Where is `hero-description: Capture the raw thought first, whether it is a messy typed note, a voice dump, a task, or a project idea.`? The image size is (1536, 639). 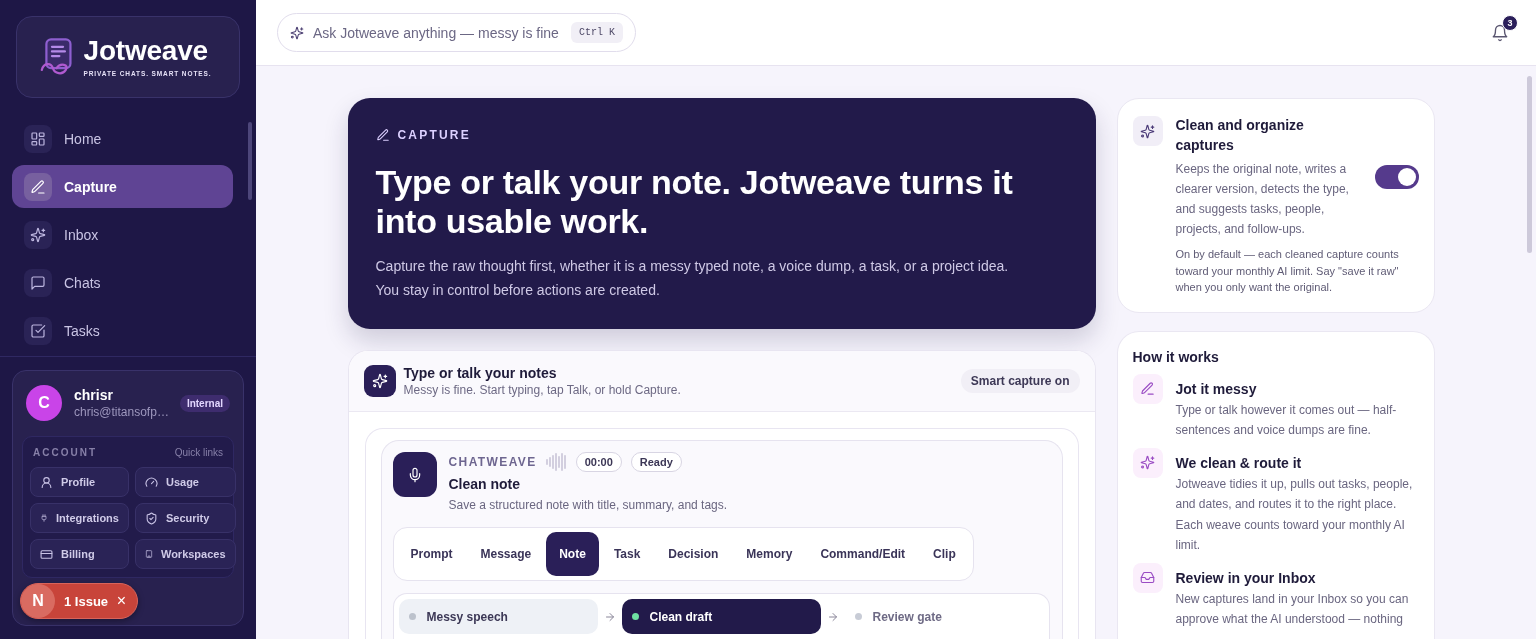
hero-description: Capture the raw thought first, whether it is a messy typed note, a voice dump, a task, or a project idea. is located at coordinates (692, 266).